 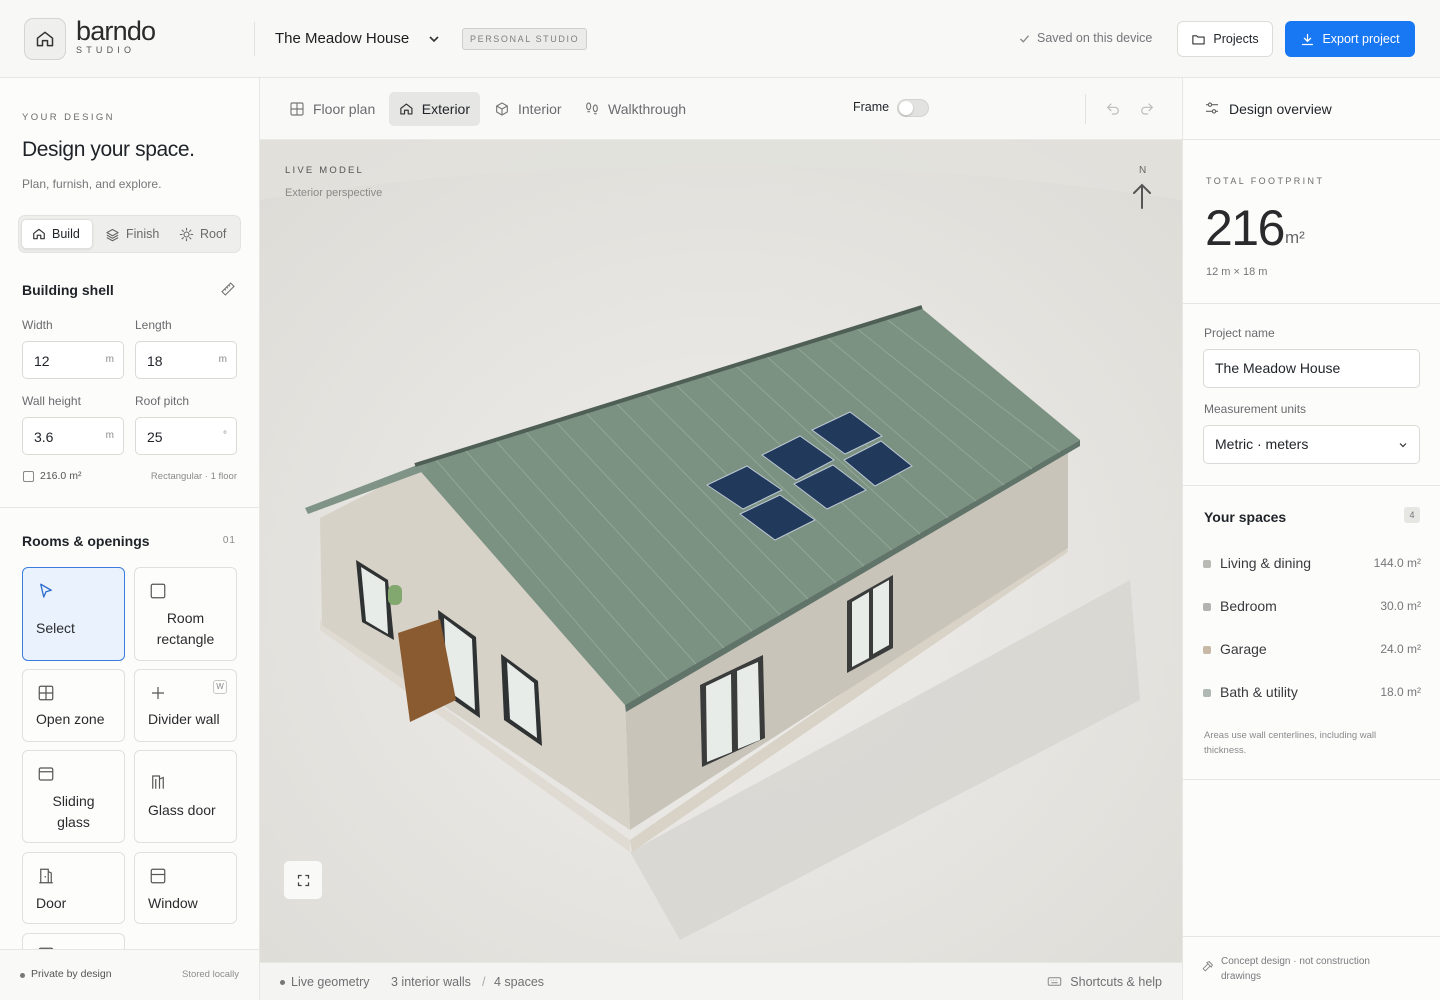 I want to click on units-select: Metric · meters, so click(x=1311, y=444).